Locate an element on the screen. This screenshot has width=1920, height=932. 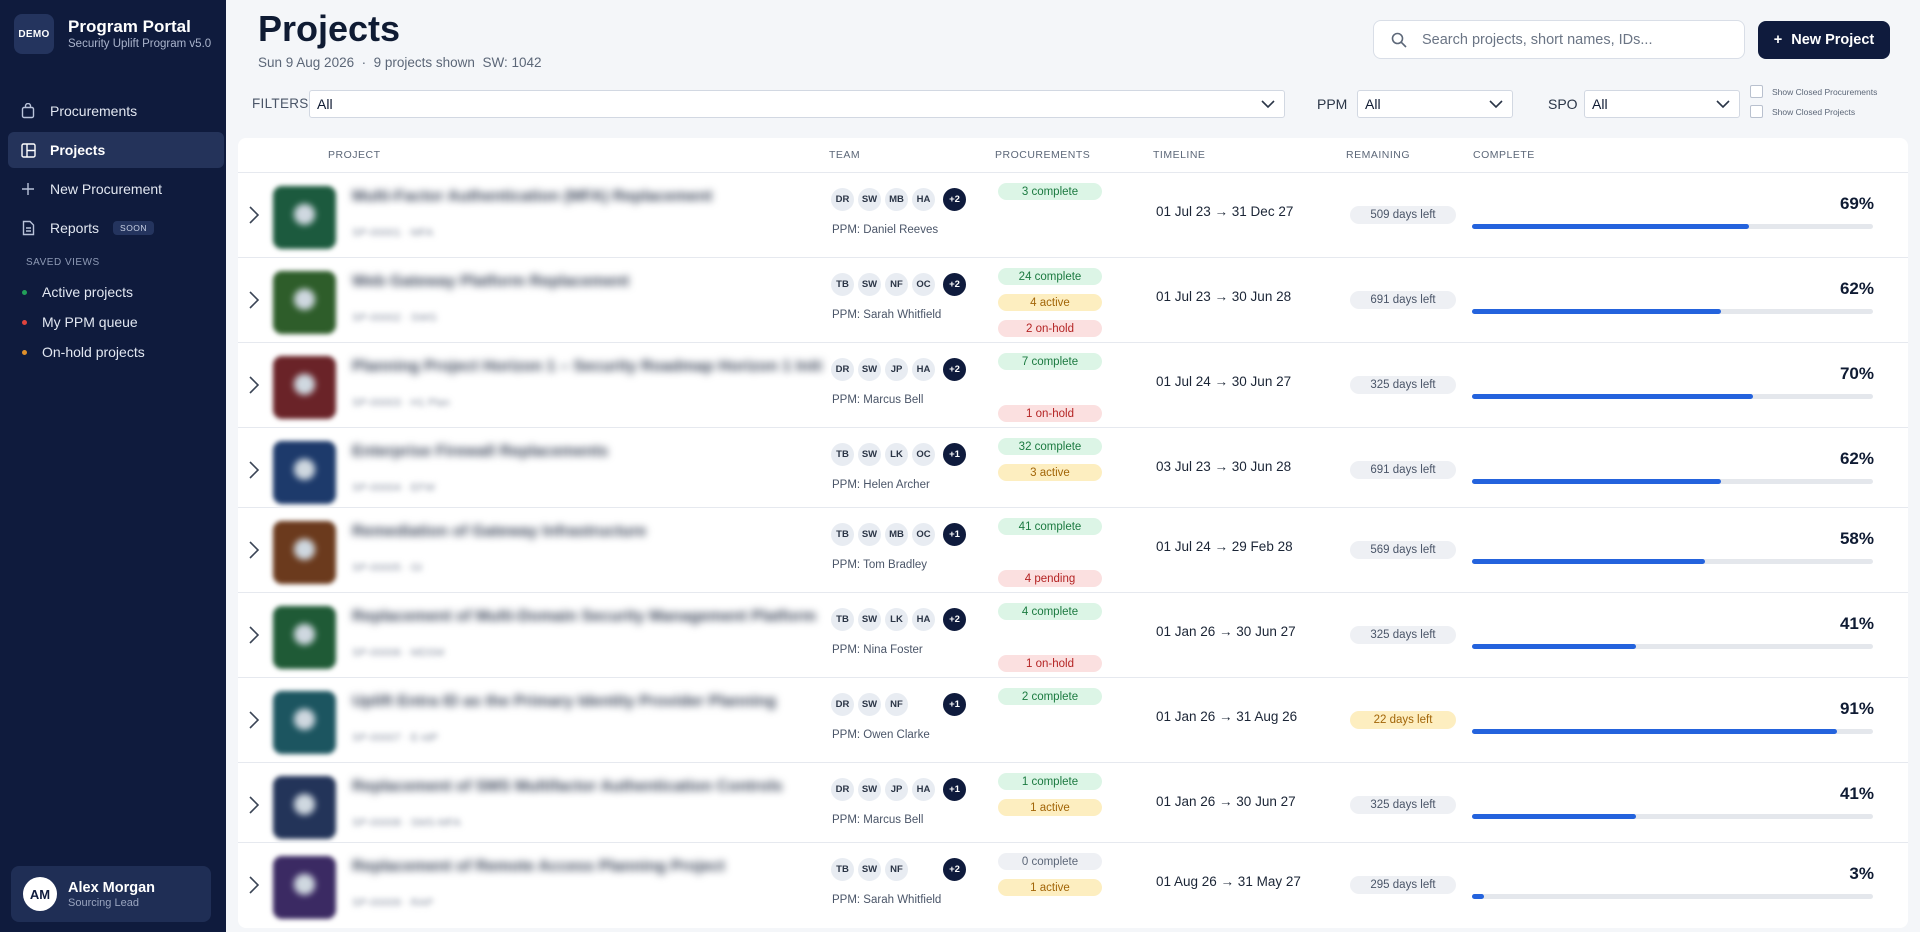
project-name: Web Gateway Platform Replacement is located at coordinates (490, 282).